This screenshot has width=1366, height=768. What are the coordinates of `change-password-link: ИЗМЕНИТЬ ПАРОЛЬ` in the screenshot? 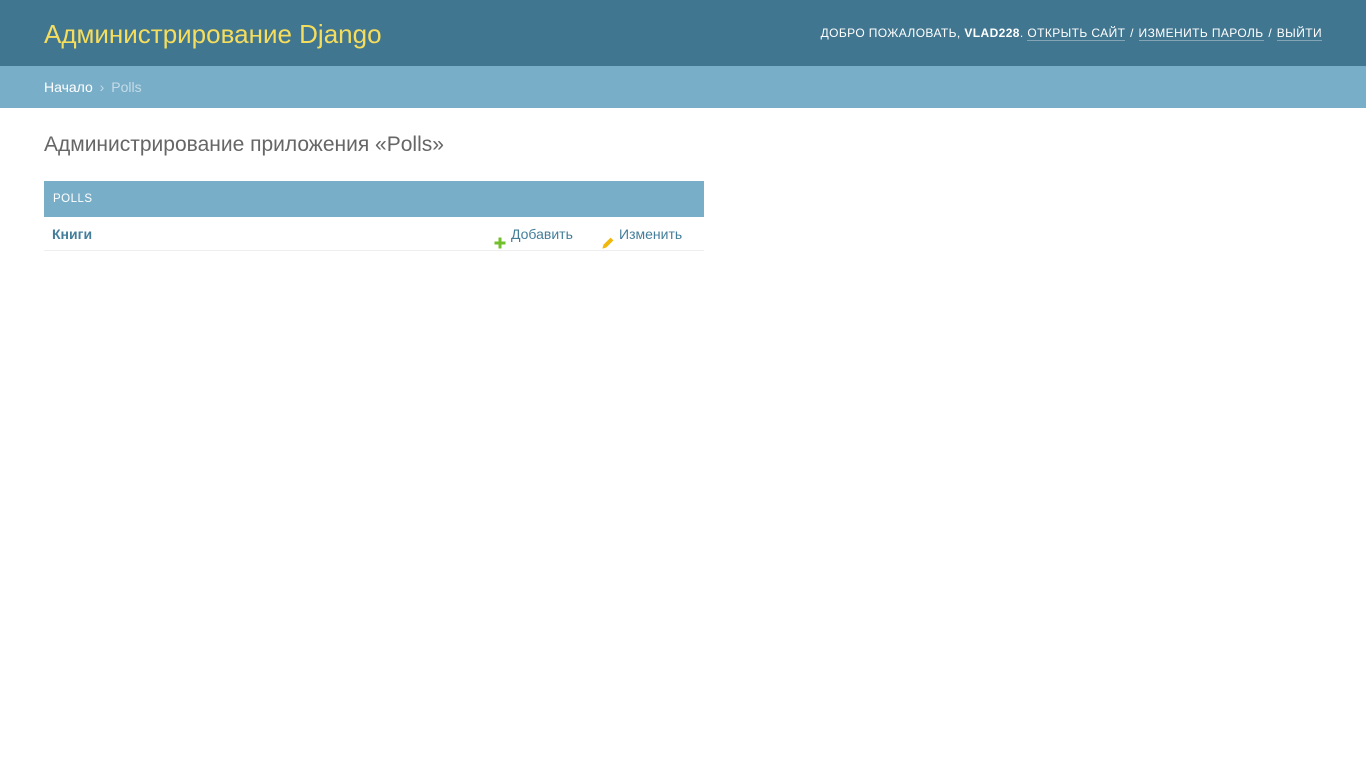 It's located at (1201, 33).